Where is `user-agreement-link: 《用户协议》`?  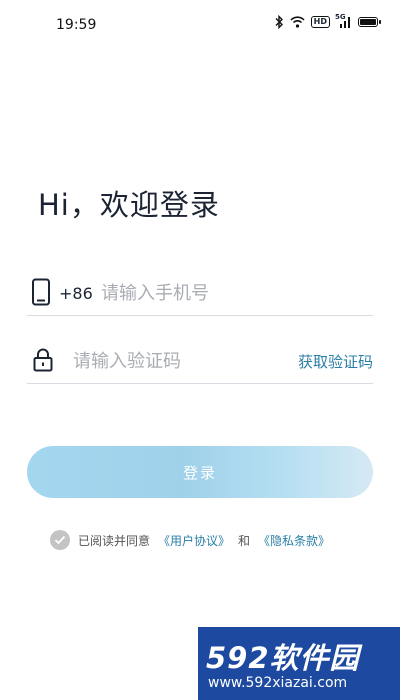
user-agreement-link: 《用户协议》 is located at coordinates (194, 540).